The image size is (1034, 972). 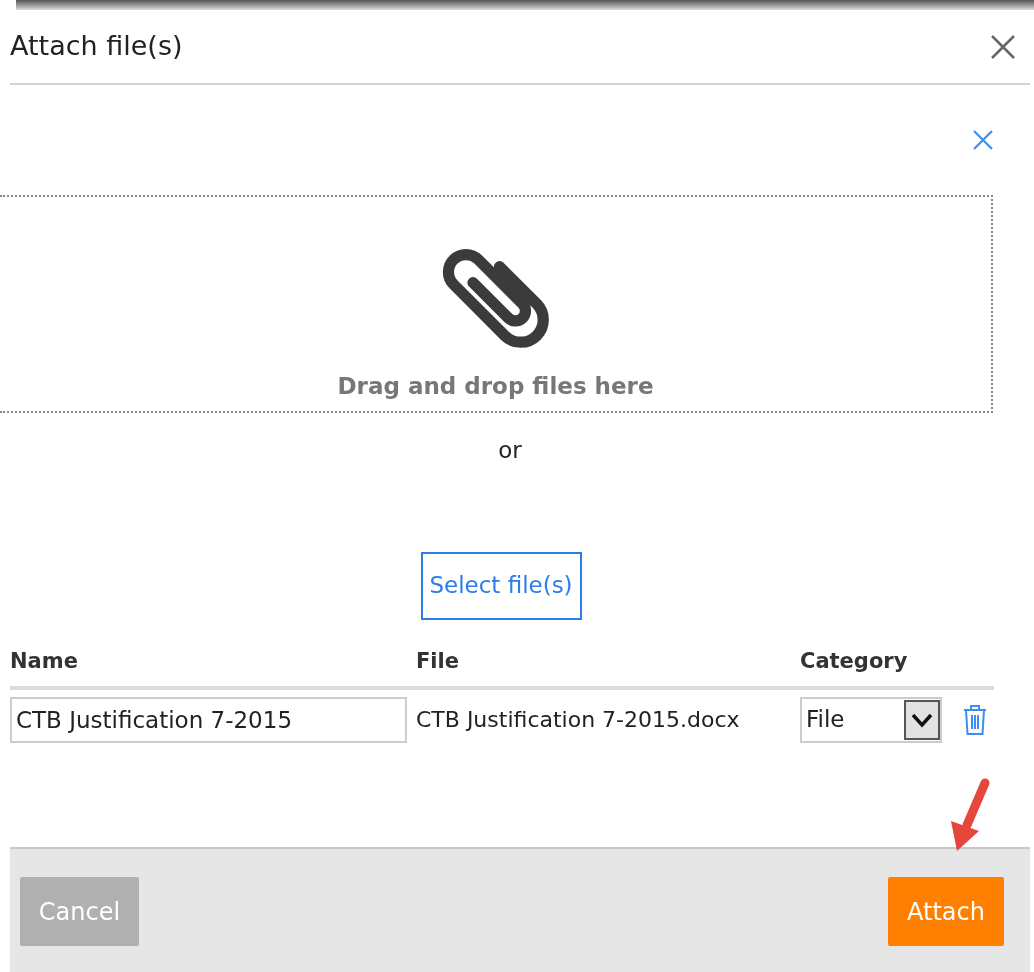 I want to click on select-files-button: Select file(s), so click(x=501, y=585).